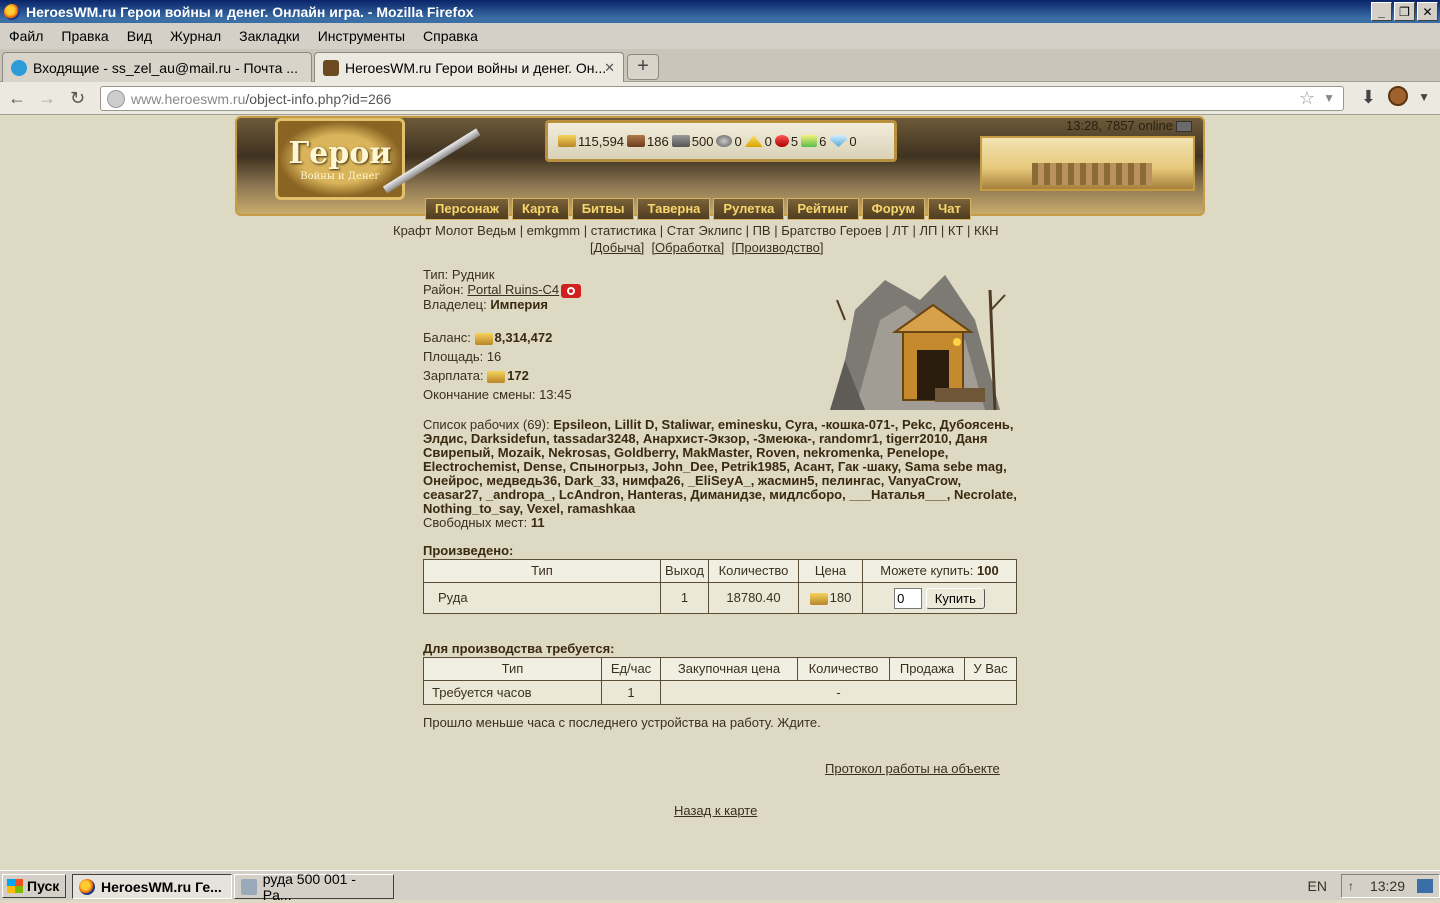 The height and width of the screenshot is (903, 1440). What do you see at coordinates (188, 99) in the screenshot?
I see `url-host: www.heroeswm.ru` at bounding box center [188, 99].